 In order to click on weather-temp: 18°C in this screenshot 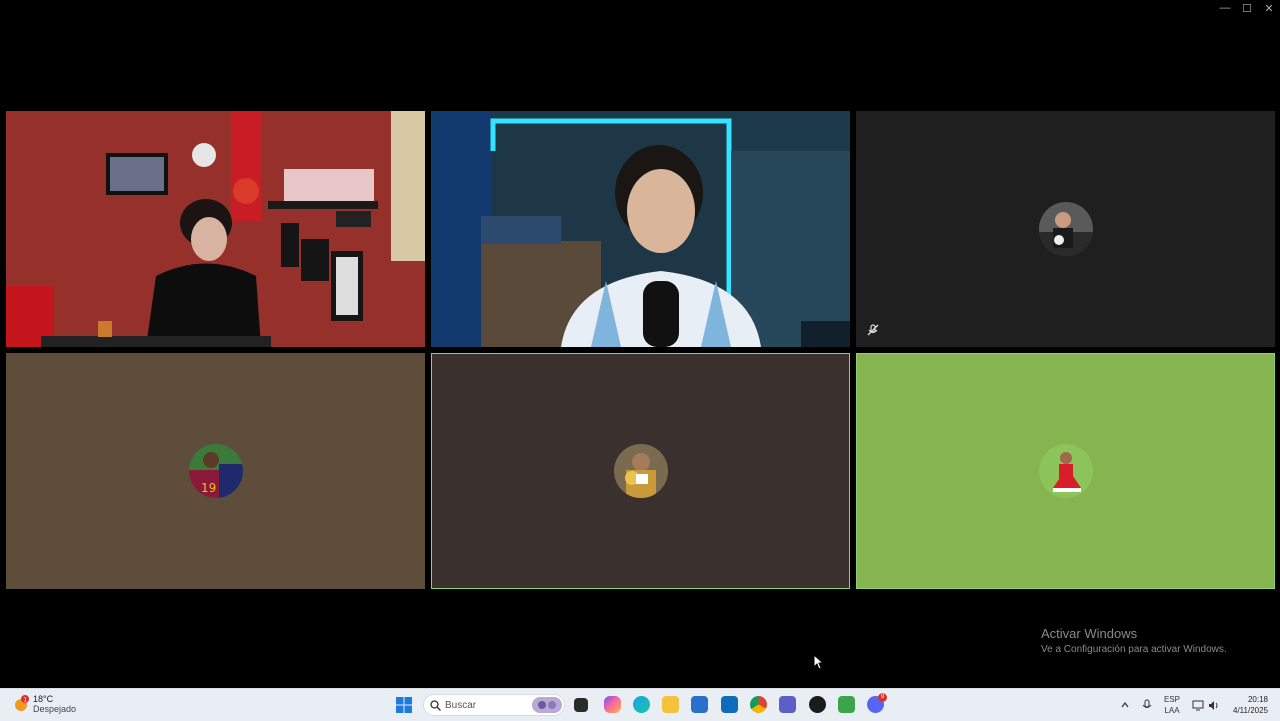, I will do `click(43, 699)`.